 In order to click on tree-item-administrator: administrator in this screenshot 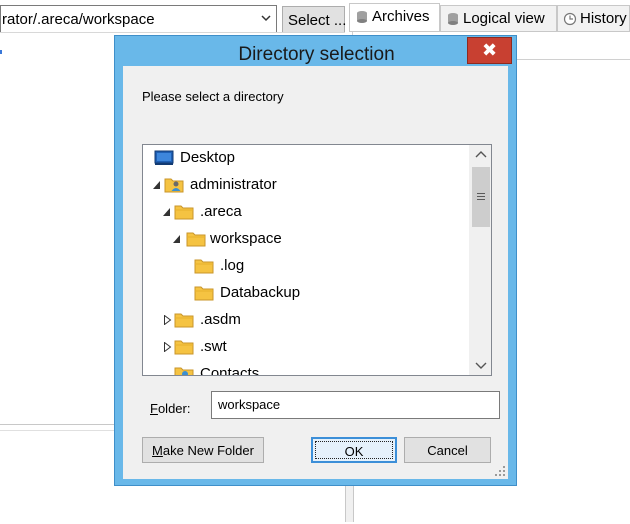, I will do `click(222, 185)`.